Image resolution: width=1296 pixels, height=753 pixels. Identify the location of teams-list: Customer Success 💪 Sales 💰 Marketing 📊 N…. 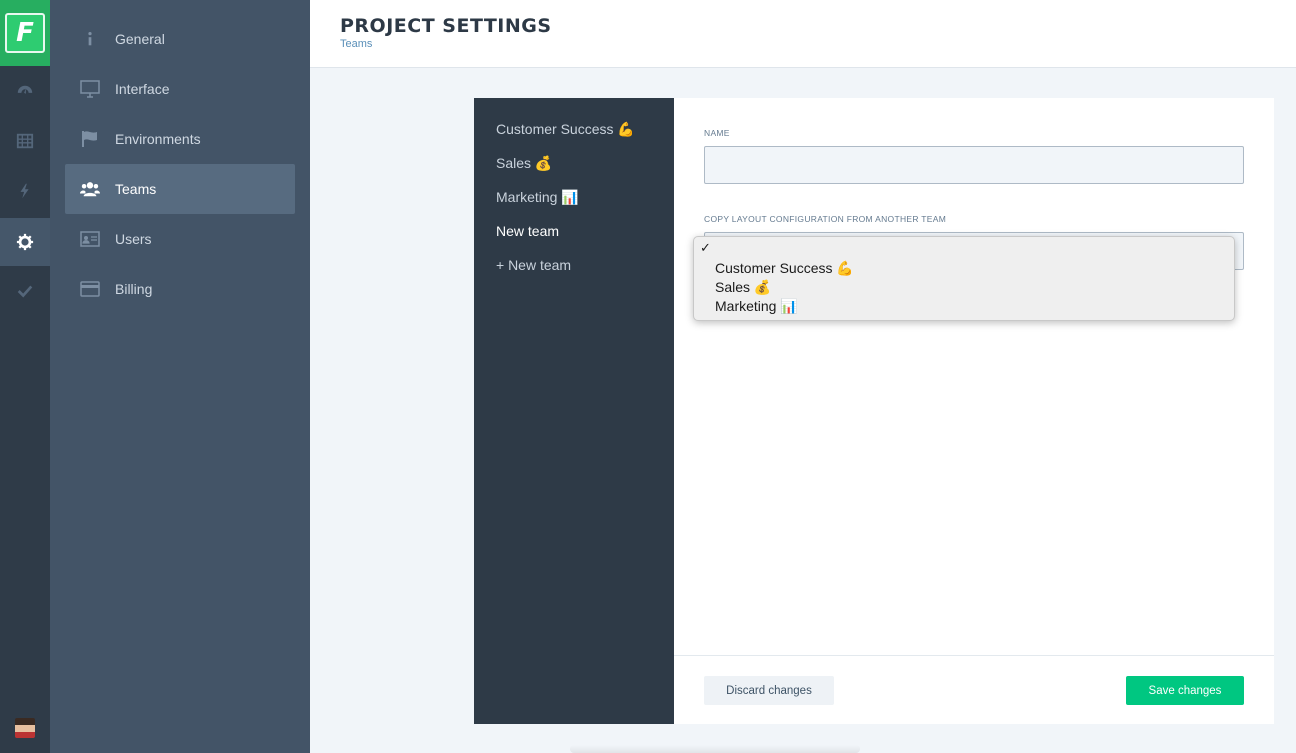
(574, 411).